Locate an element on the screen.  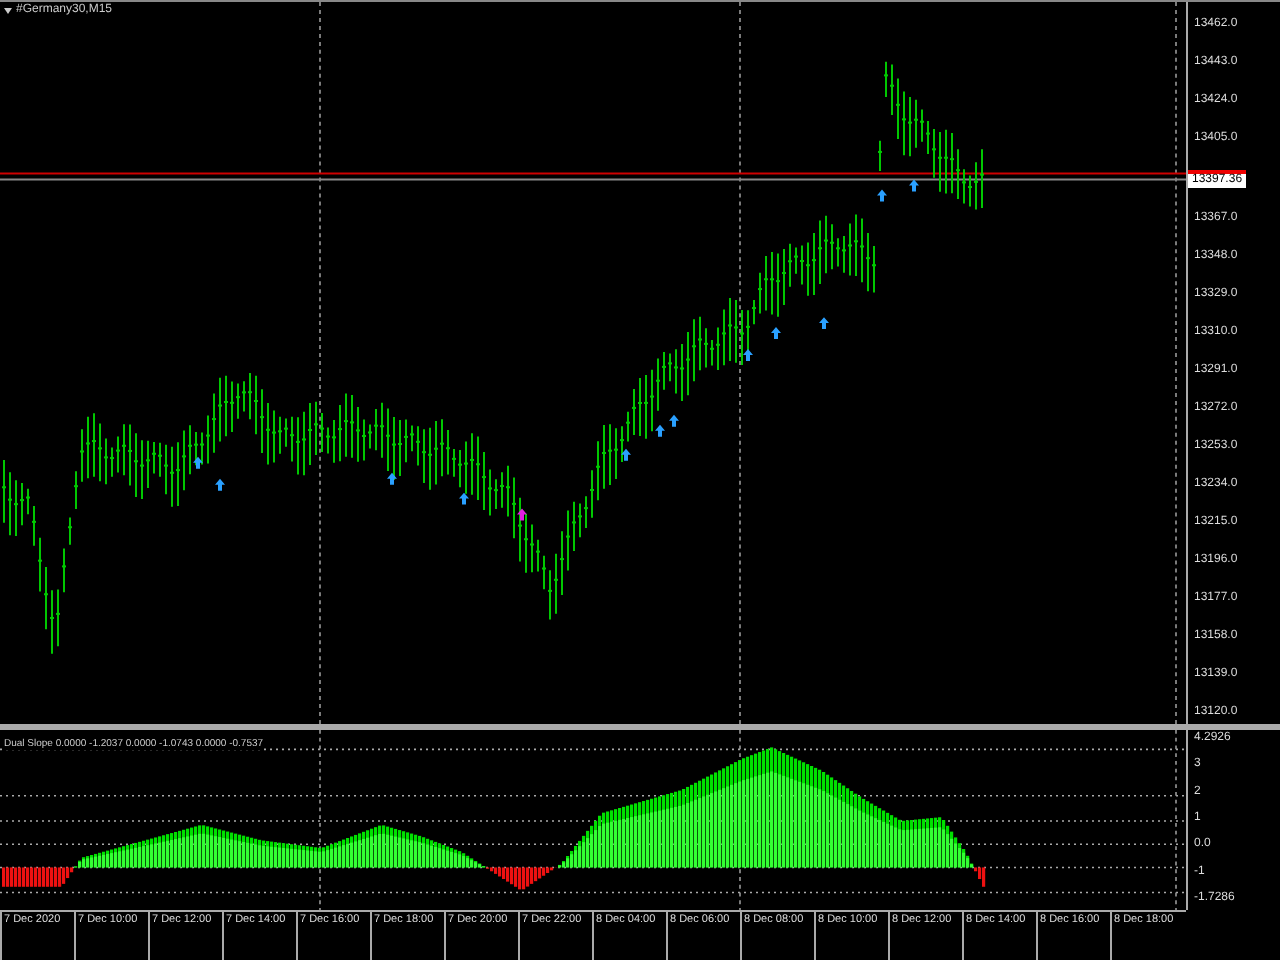
dropdown-icon is located at coordinates (8, 11).